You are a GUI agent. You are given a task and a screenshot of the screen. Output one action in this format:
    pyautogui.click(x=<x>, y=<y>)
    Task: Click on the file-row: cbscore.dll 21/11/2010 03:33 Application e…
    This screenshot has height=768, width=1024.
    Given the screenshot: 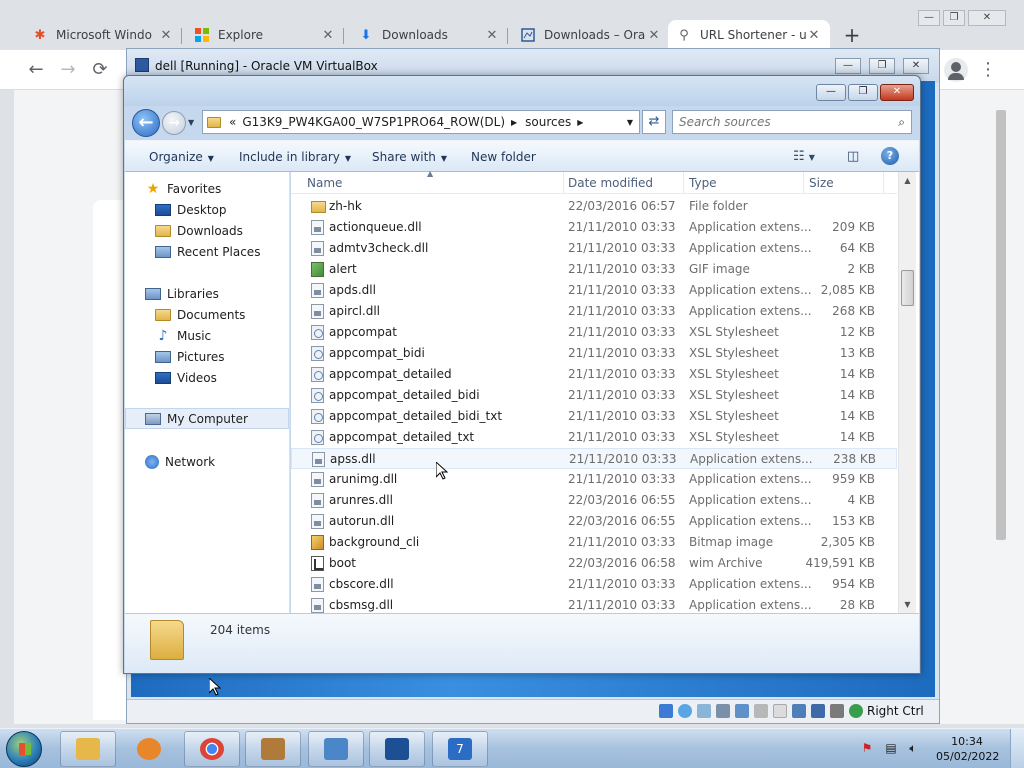 What is the action you would take?
    pyautogui.click(x=594, y=584)
    